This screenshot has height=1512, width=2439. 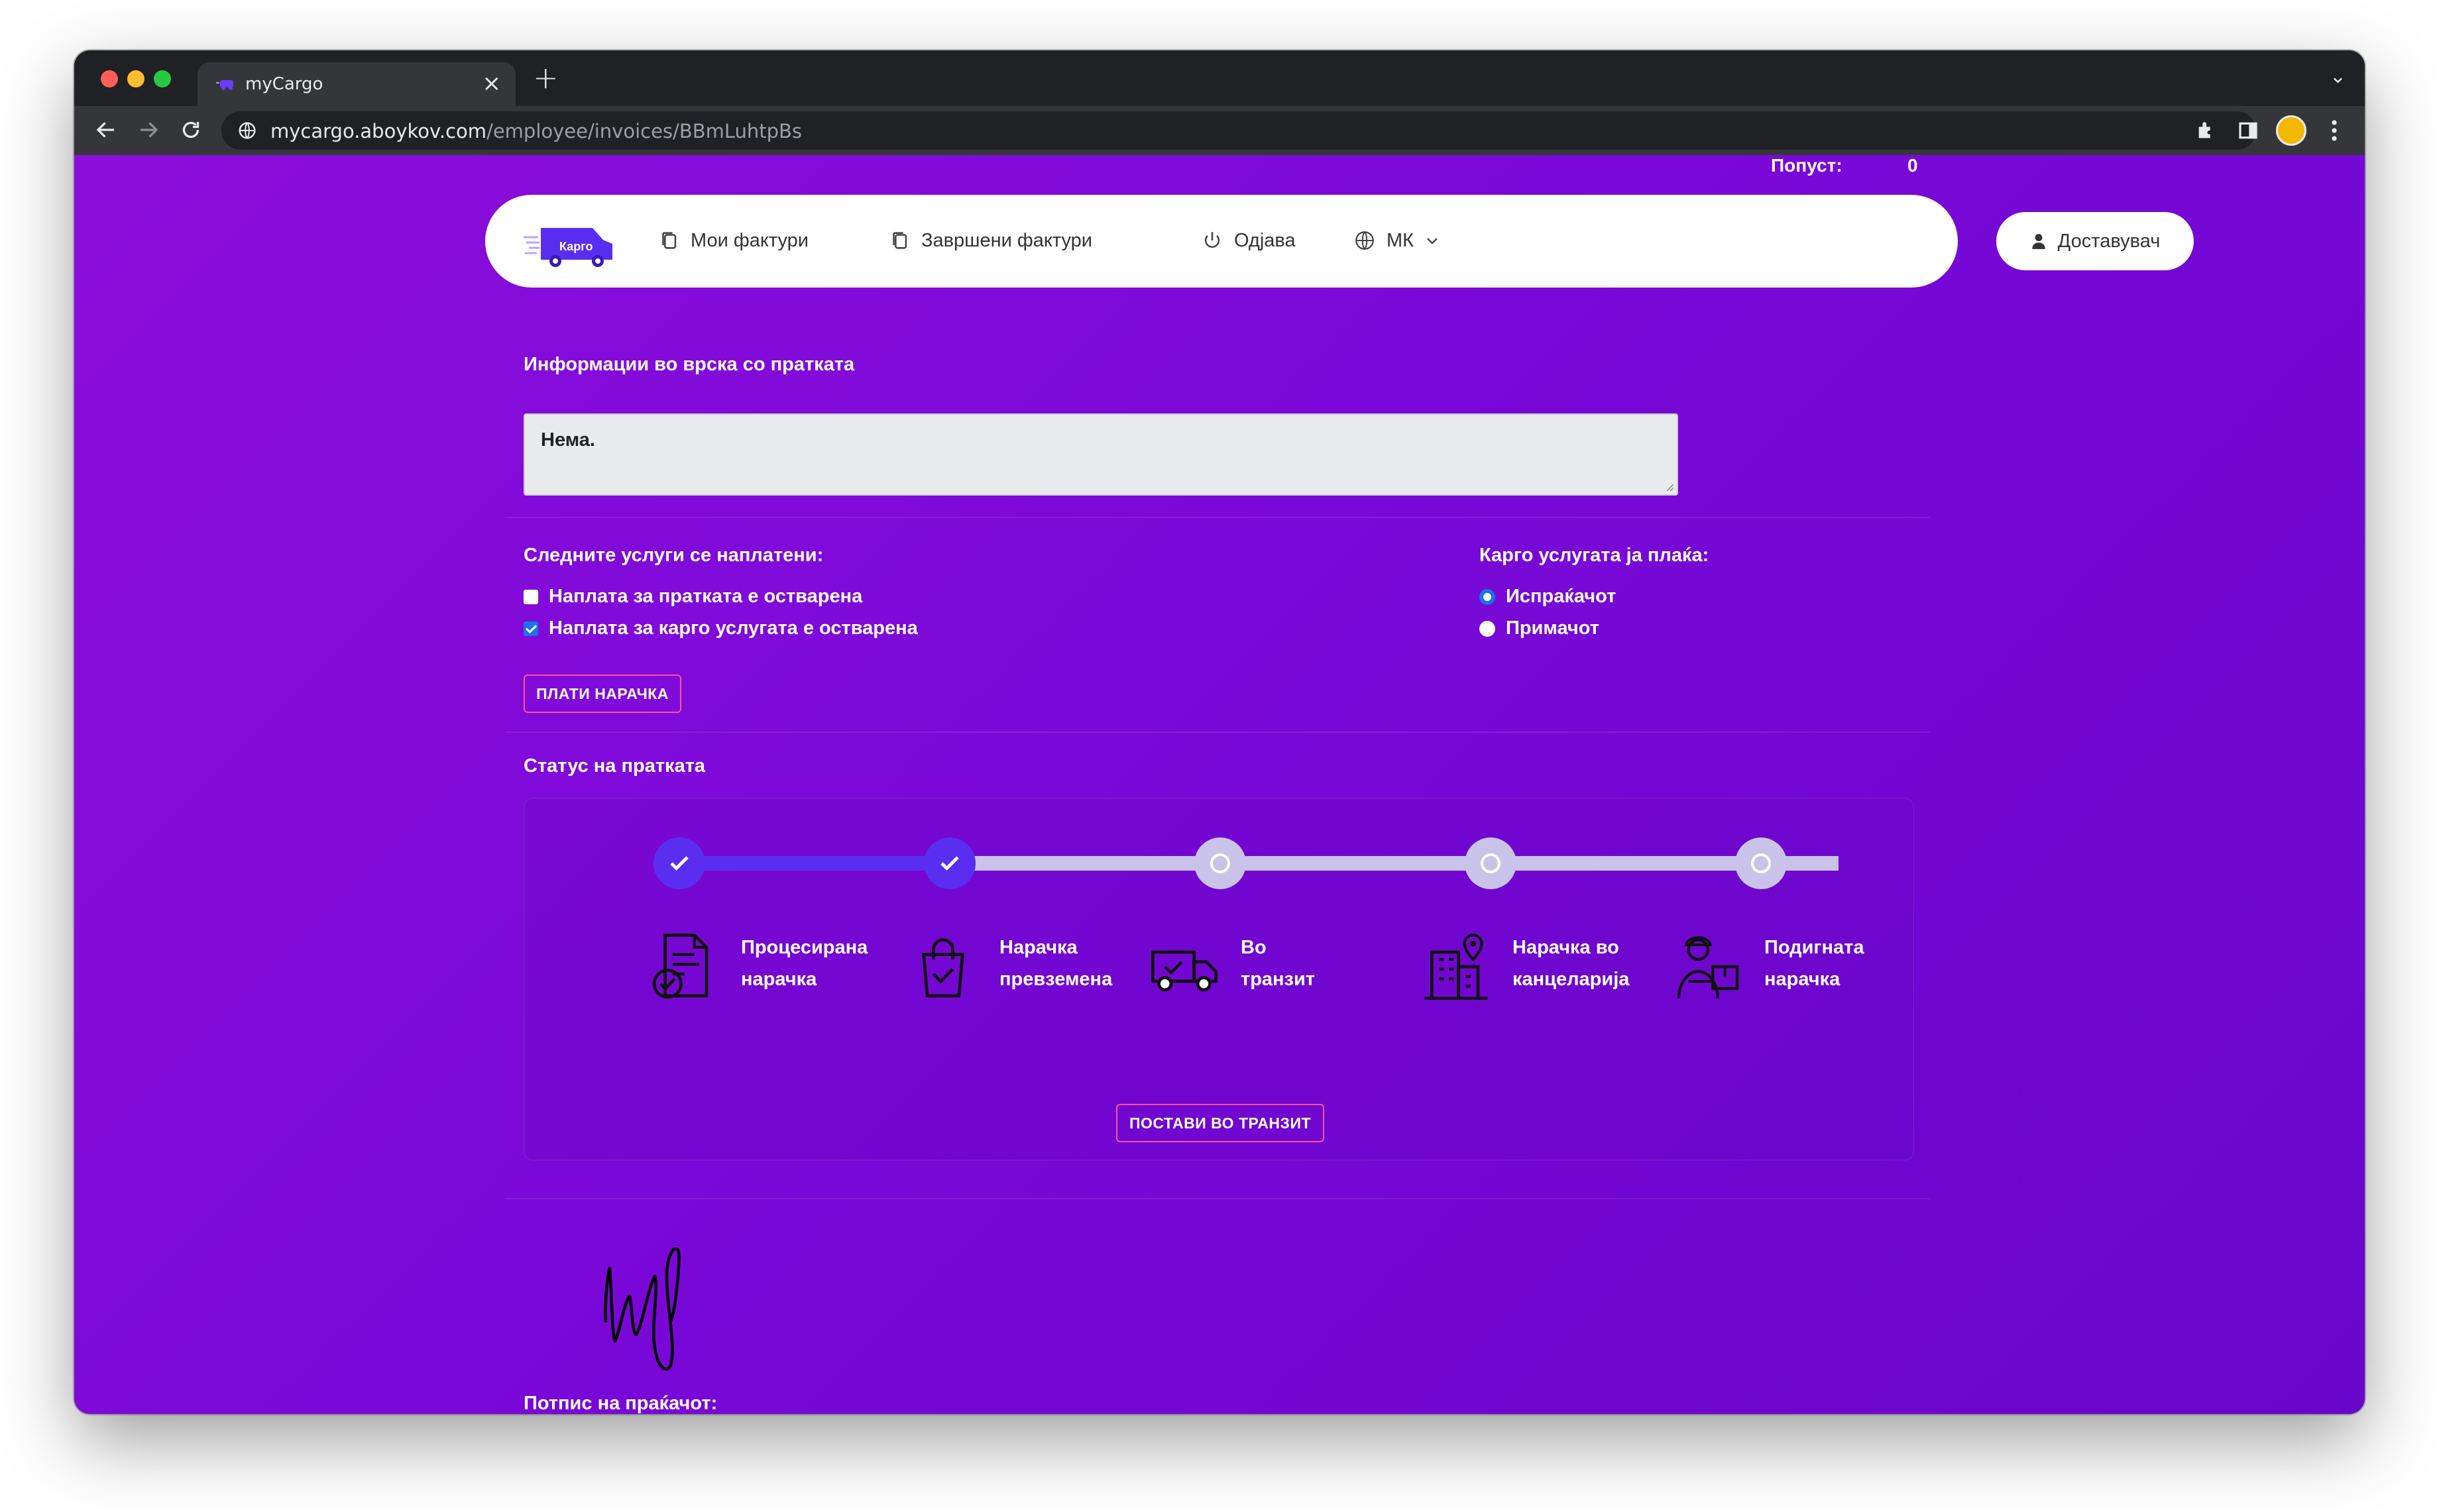 I want to click on extensions-puzzle-icon, so click(x=2206, y=130).